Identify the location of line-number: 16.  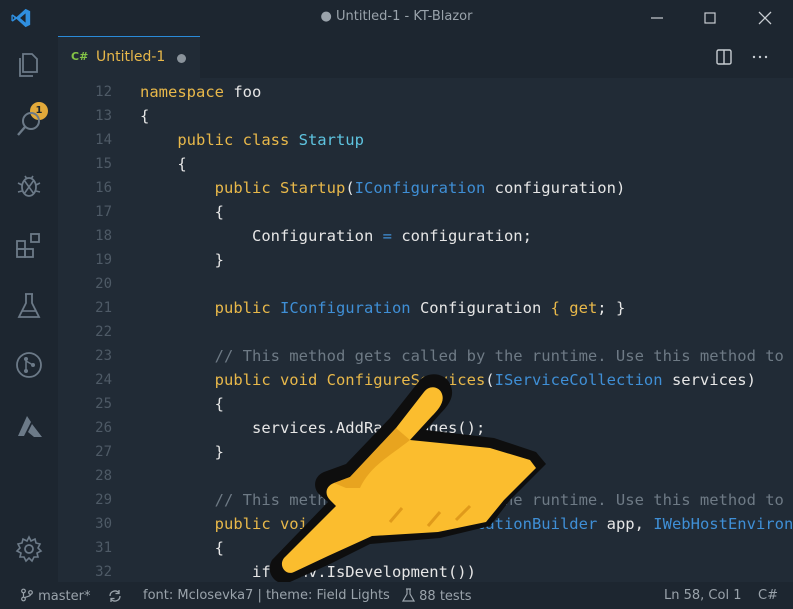
(103, 188).